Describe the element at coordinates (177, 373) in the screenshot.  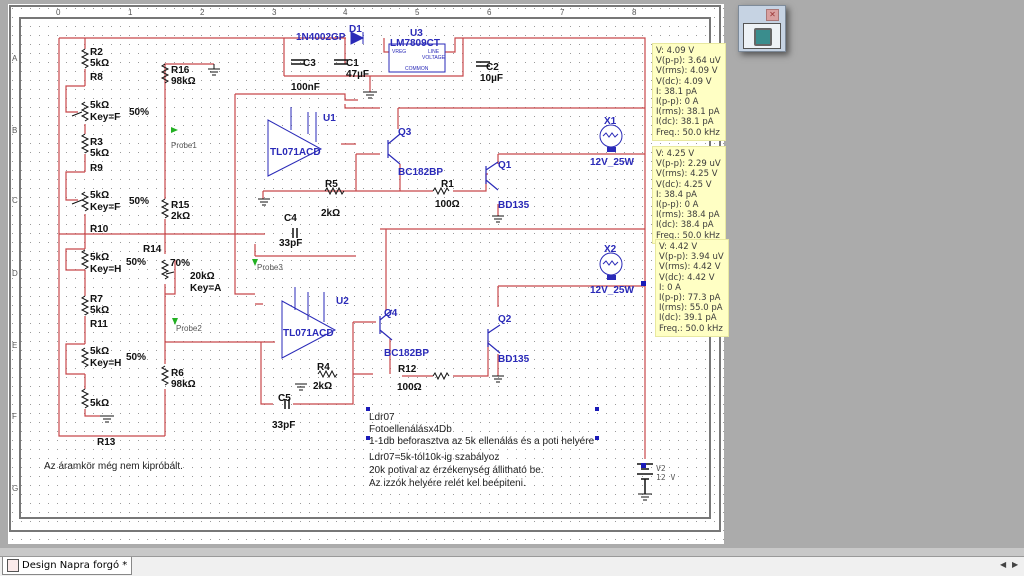
I see `svg-text: R6` at that location.